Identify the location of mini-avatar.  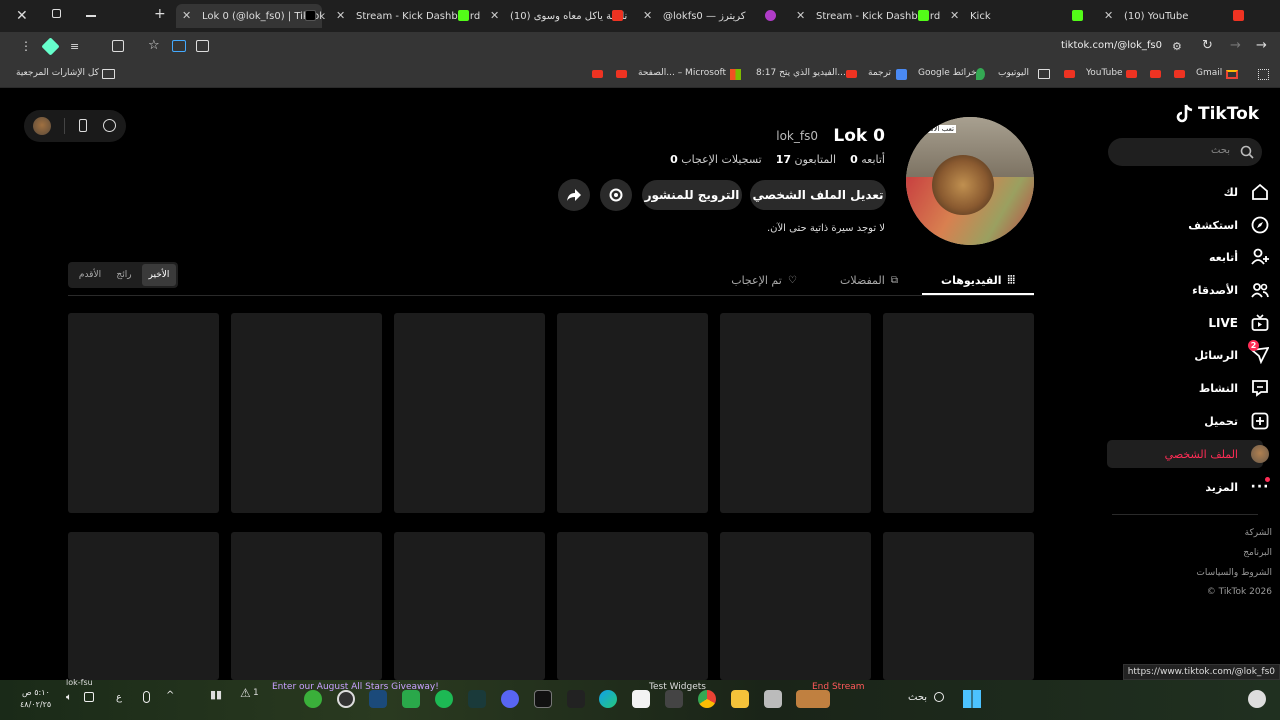
(42, 126).